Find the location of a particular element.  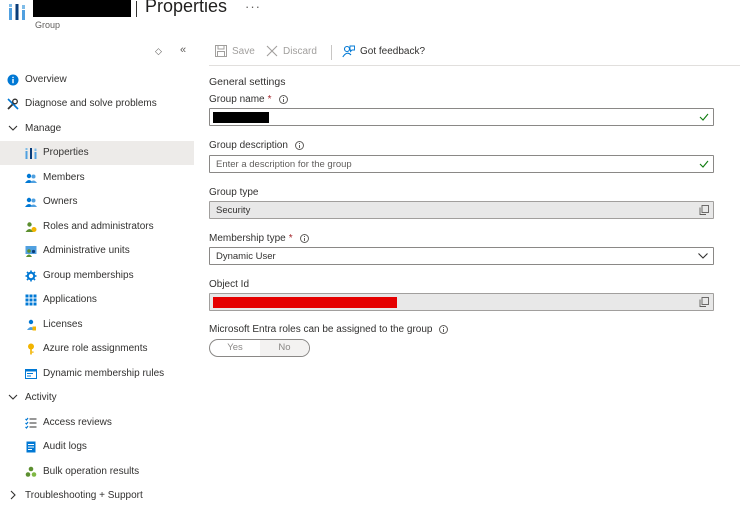

sidebar-group-manage: Manage is located at coordinates (97, 129).